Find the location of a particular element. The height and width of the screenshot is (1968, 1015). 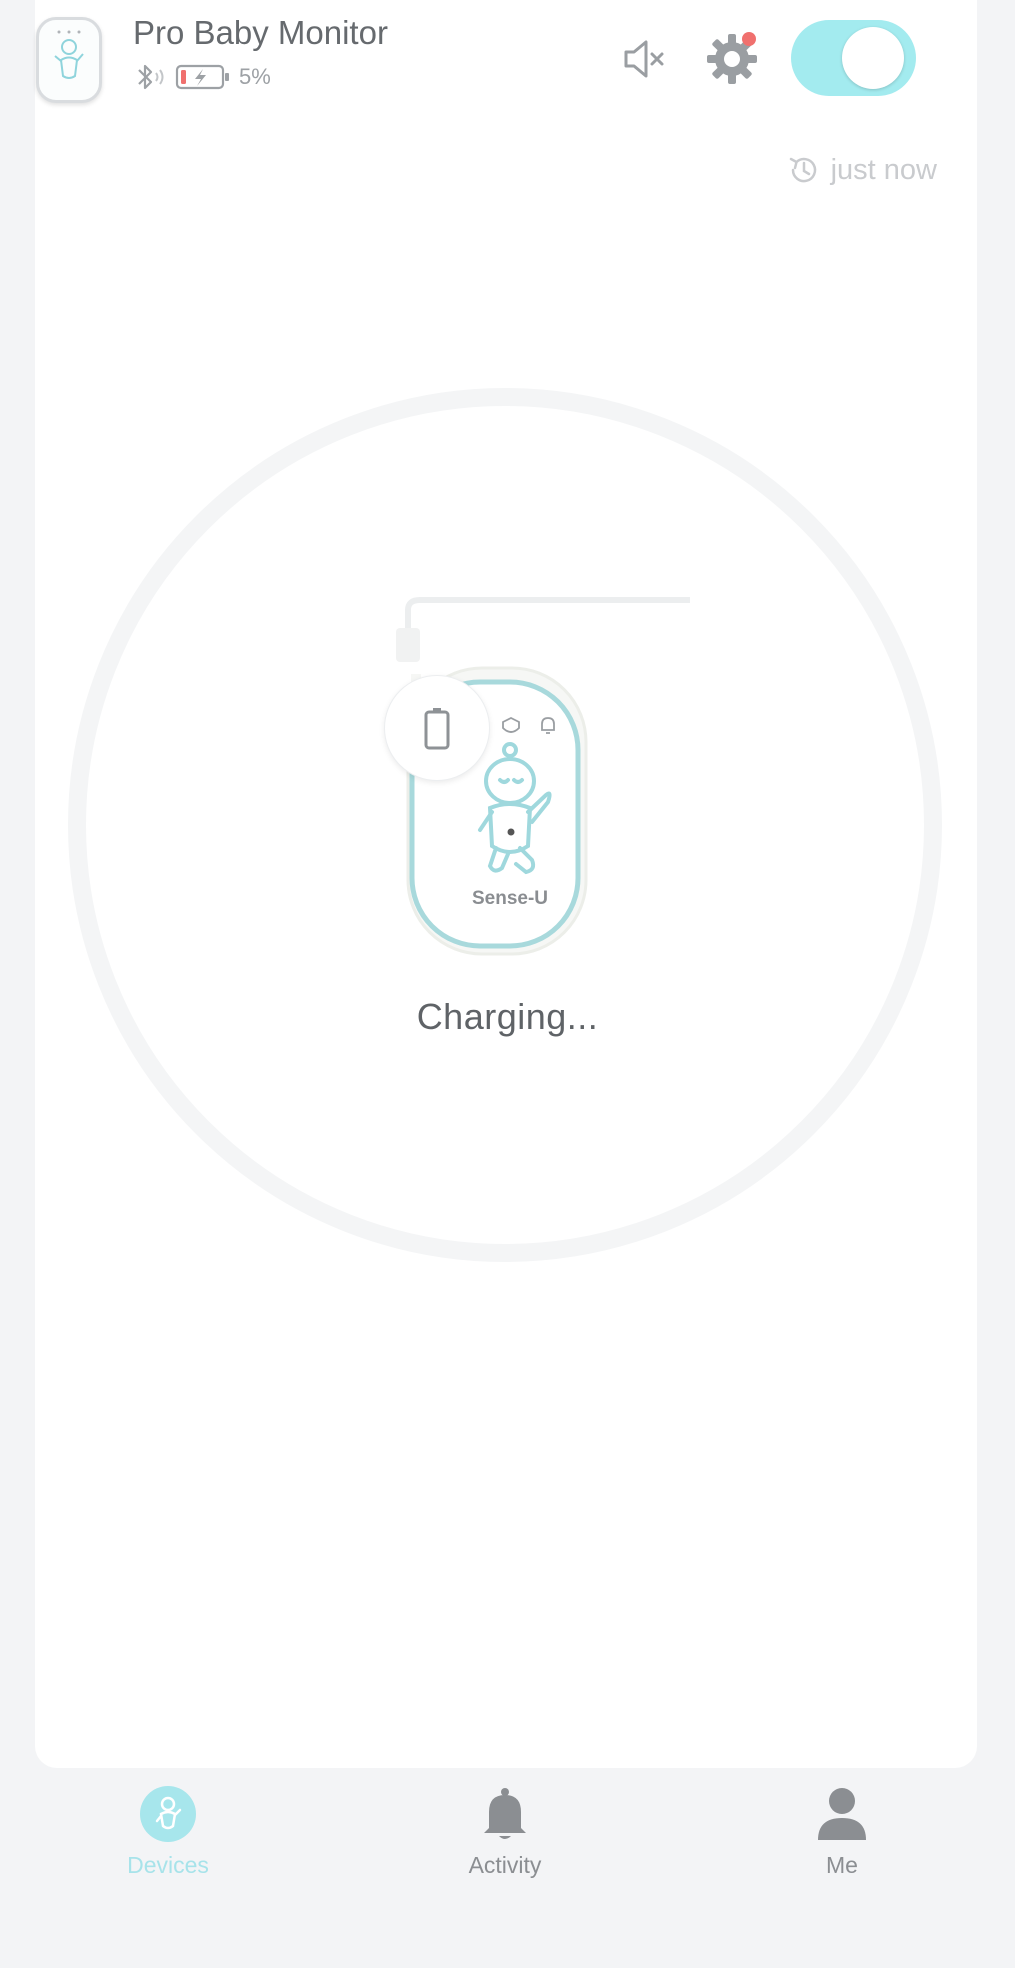

tab-me: Me is located at coordinates (842, 1831).